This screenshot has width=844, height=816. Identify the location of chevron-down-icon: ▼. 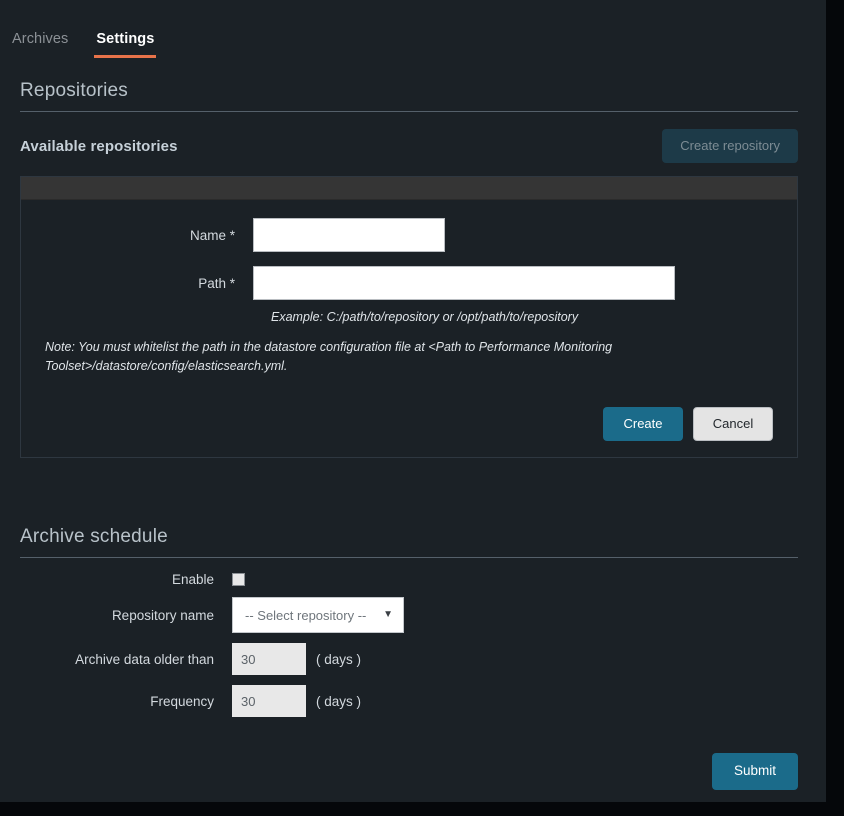
(388, 615).